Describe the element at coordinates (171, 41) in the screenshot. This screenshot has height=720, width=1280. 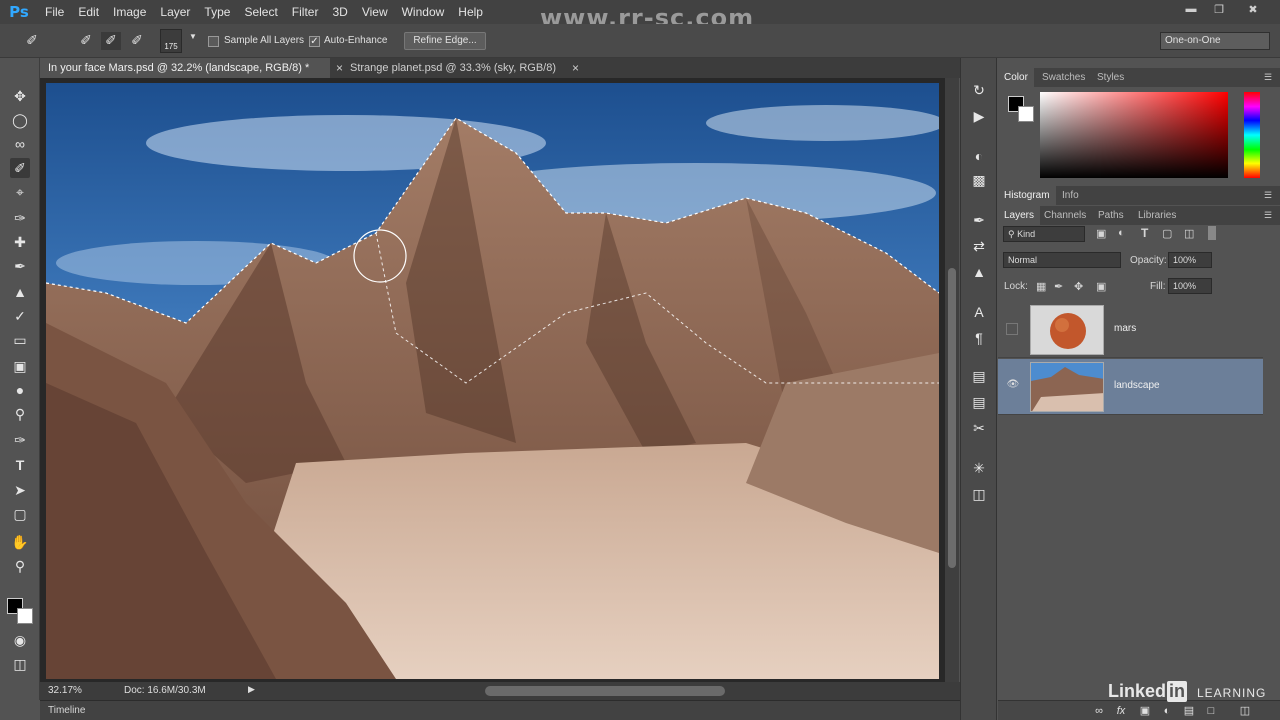
I see `brush-size-picker: 175` at that location.